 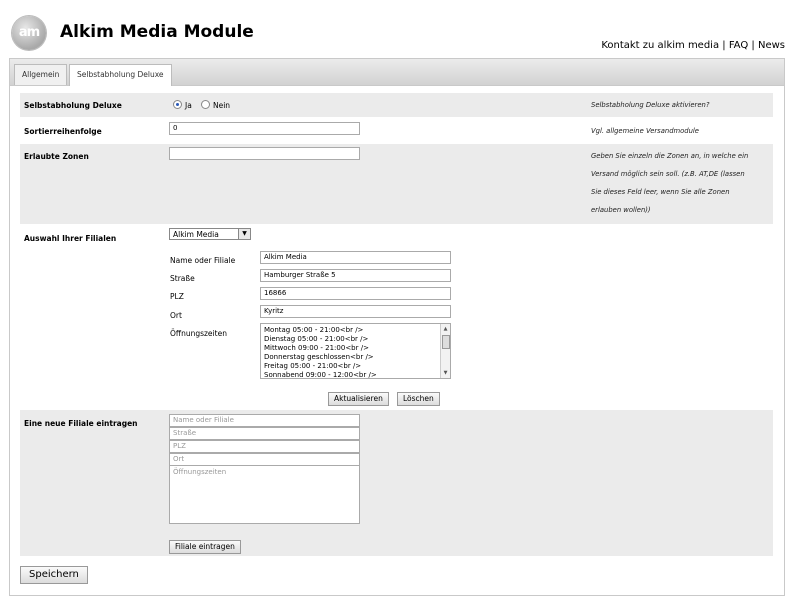 What do you see at coordinates (29, 33) in the screenshot?
I see `alkim-logo: am` at bounding box center [29, 33].